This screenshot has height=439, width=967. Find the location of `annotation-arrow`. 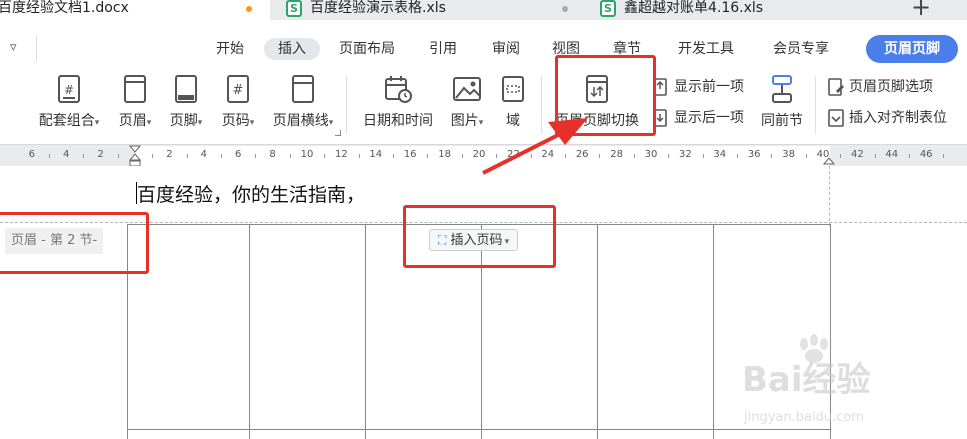

annotation-arrow is located at coordinates (535, 146).